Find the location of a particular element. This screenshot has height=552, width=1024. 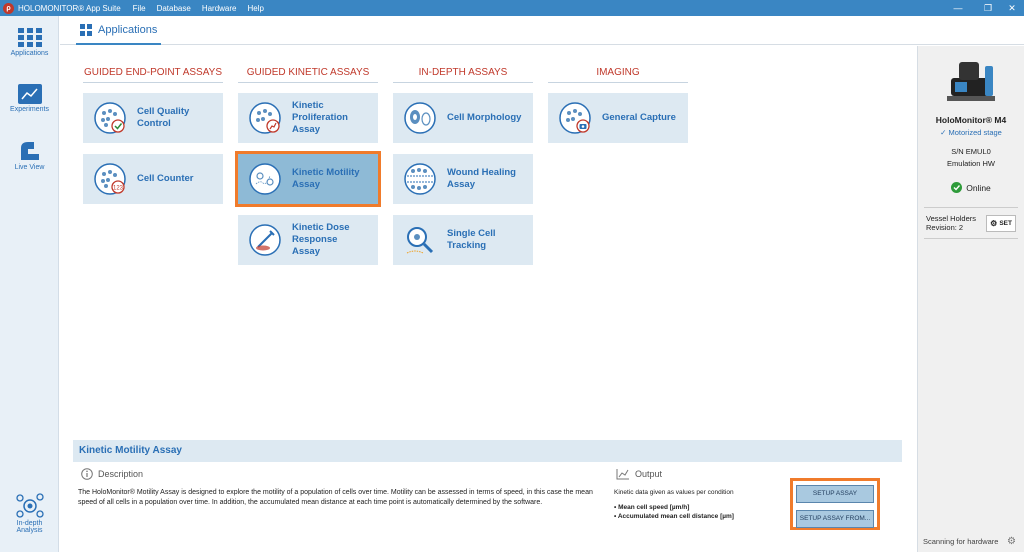

experiments-chart-icon is located at coordinates (29, 94).